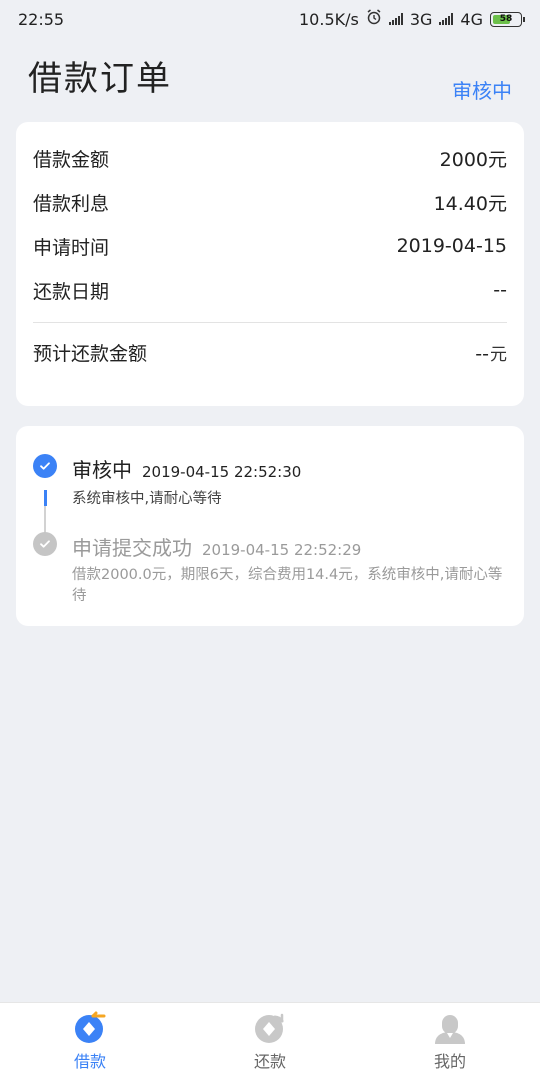 The height and width of the screenshot is (1080, 540). Describe the element at coordinates (71, 159) in the screenshot. I see `detail-label: 借款金额` at that location.